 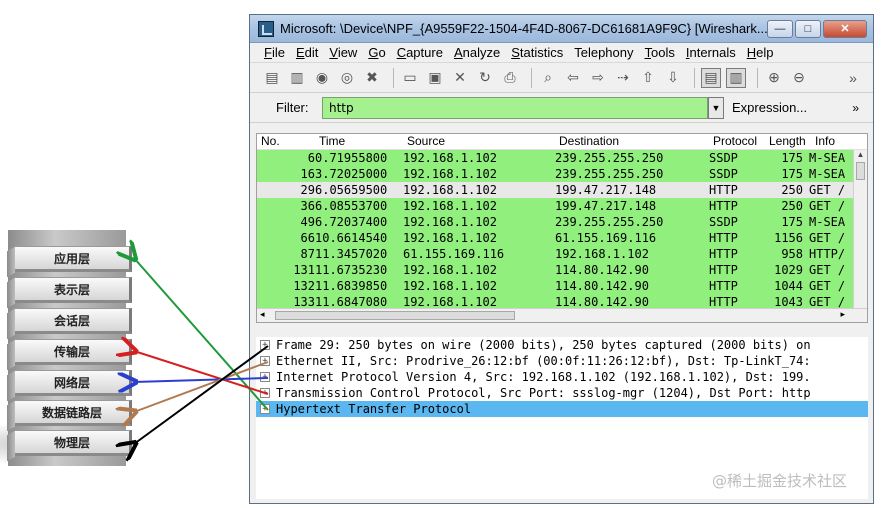 I want to click on arrow-frame-to-physical, so click(x=201, y=394).